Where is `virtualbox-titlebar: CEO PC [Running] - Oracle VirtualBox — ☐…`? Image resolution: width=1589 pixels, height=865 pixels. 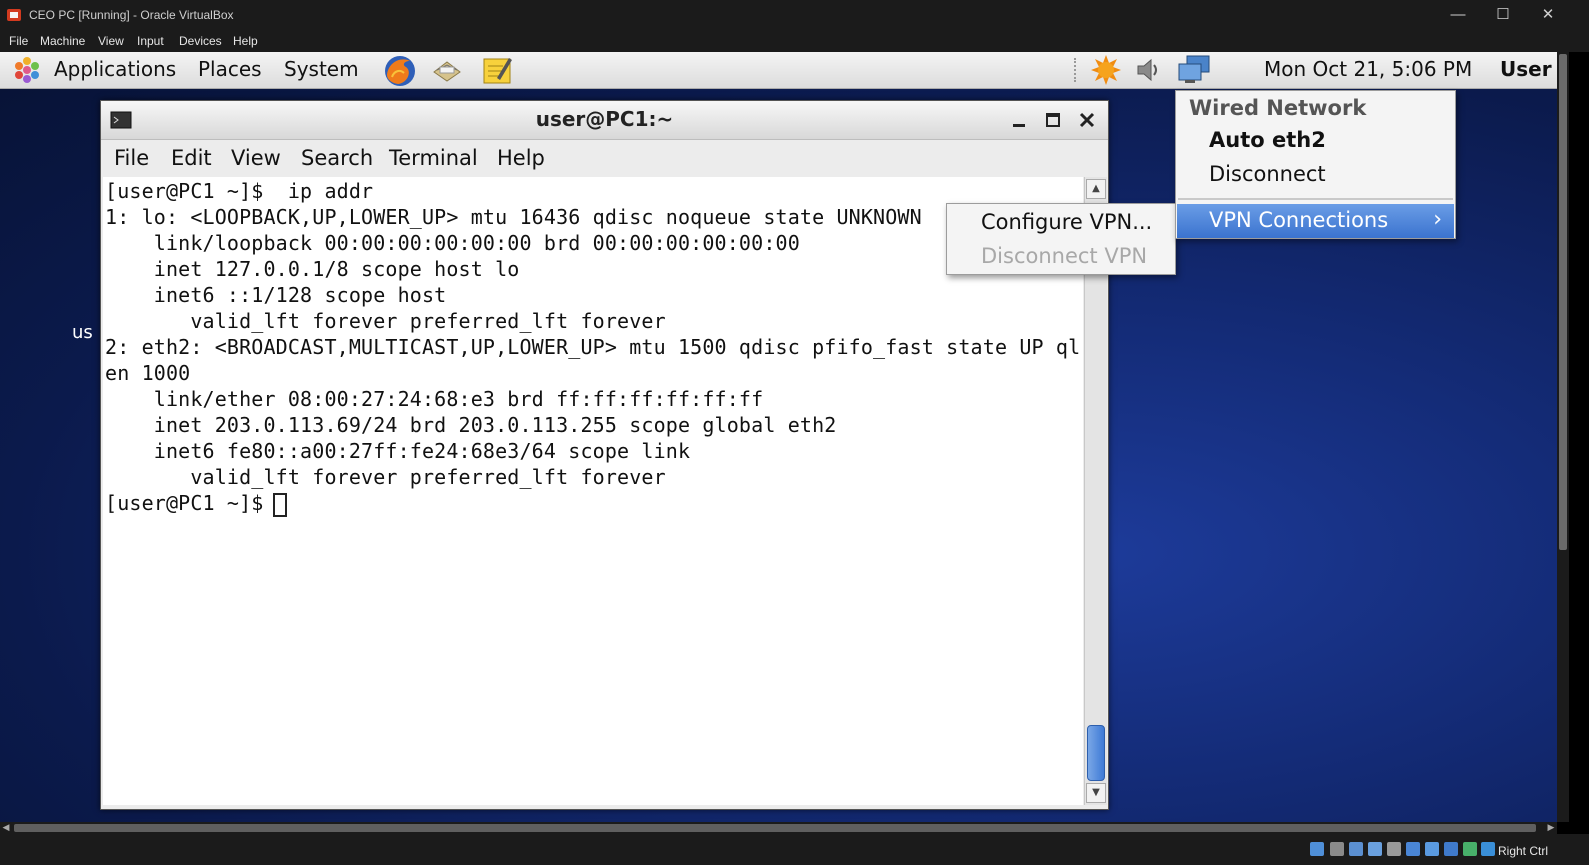
virtualbox-titlebar: CEO PC [Running] - Oracle VirtualBox — ☐… is located at coordinates (794, 15).